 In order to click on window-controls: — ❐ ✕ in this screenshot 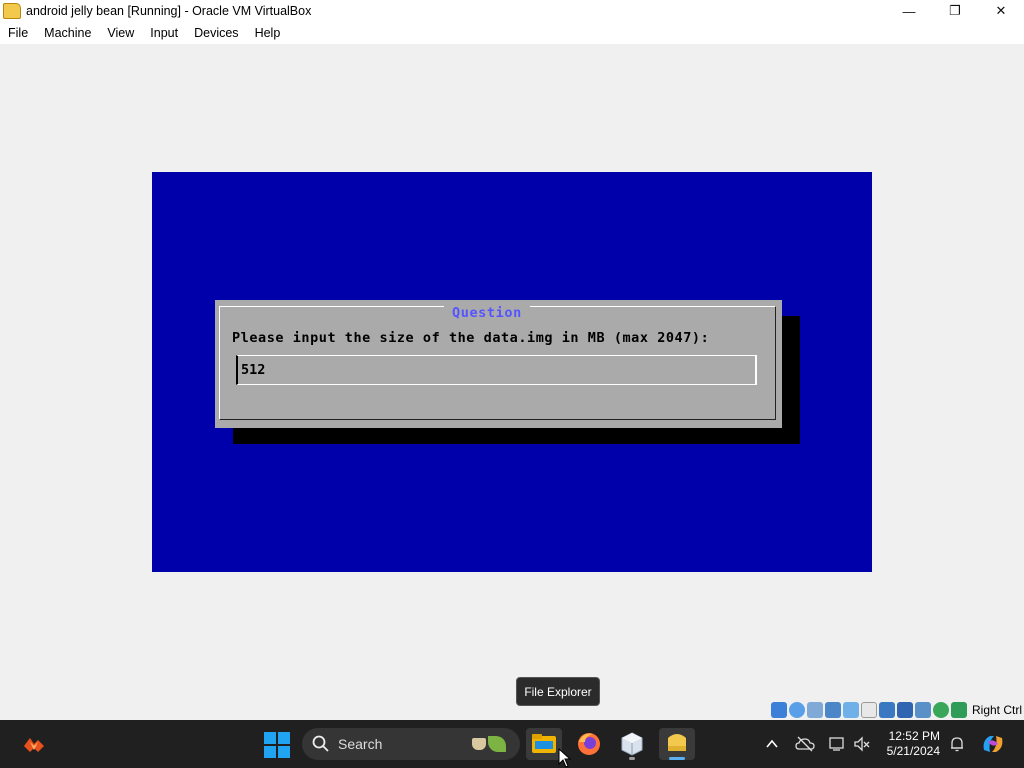, I will do `click(955, 11)`.